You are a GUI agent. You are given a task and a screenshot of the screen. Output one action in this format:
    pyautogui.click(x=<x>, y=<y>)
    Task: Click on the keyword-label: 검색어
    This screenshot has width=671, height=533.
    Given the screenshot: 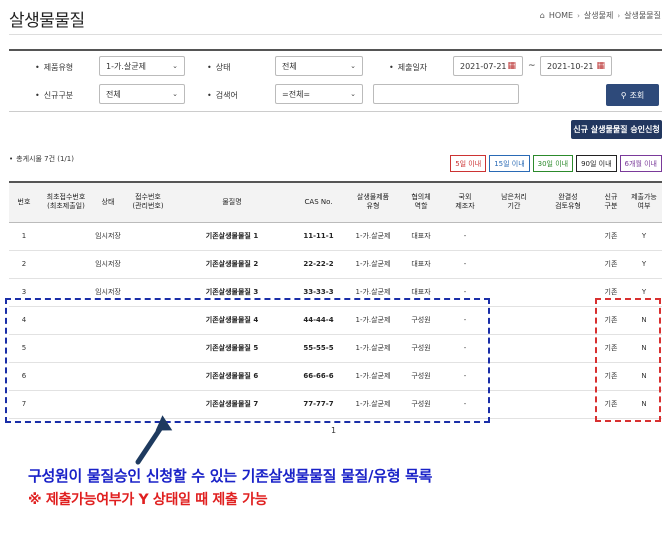 What is the action you would take?
    pyautogui.click(x=222, y=95)
    